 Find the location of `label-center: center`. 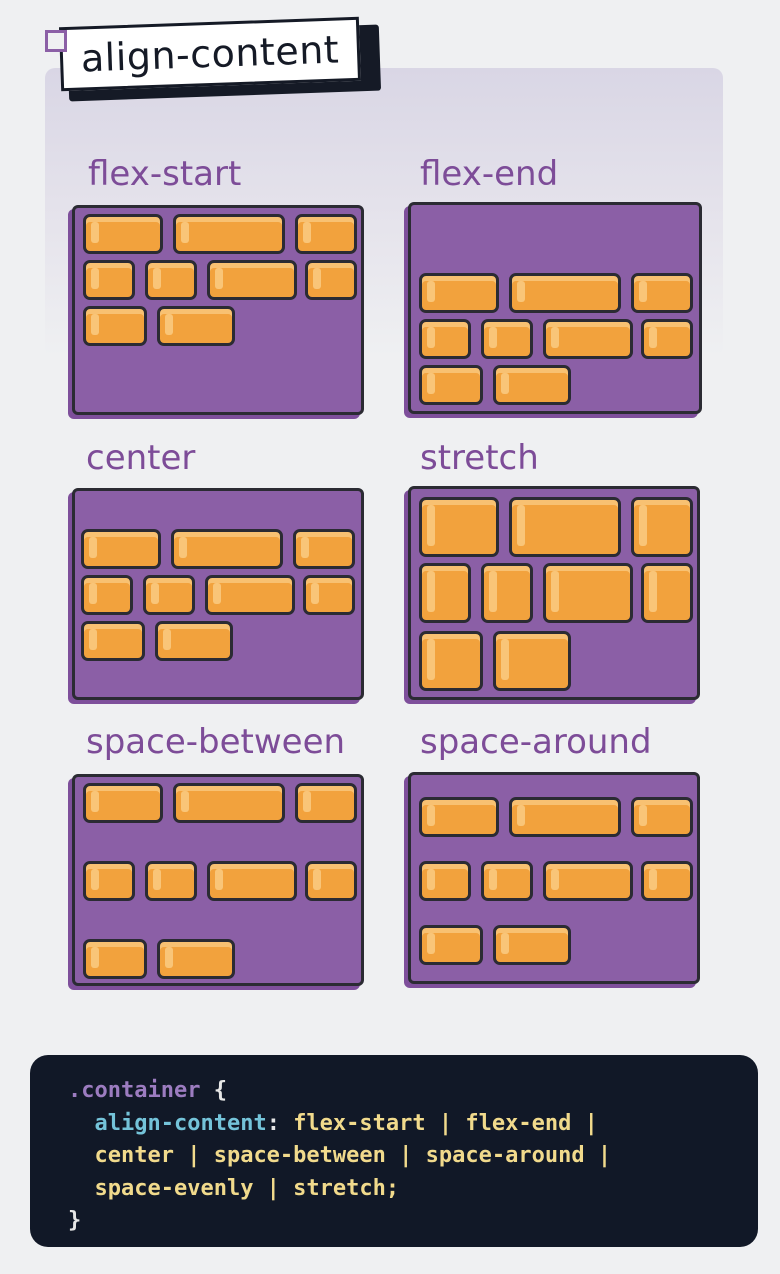

label-center: center is located at coordinates (141, 458).